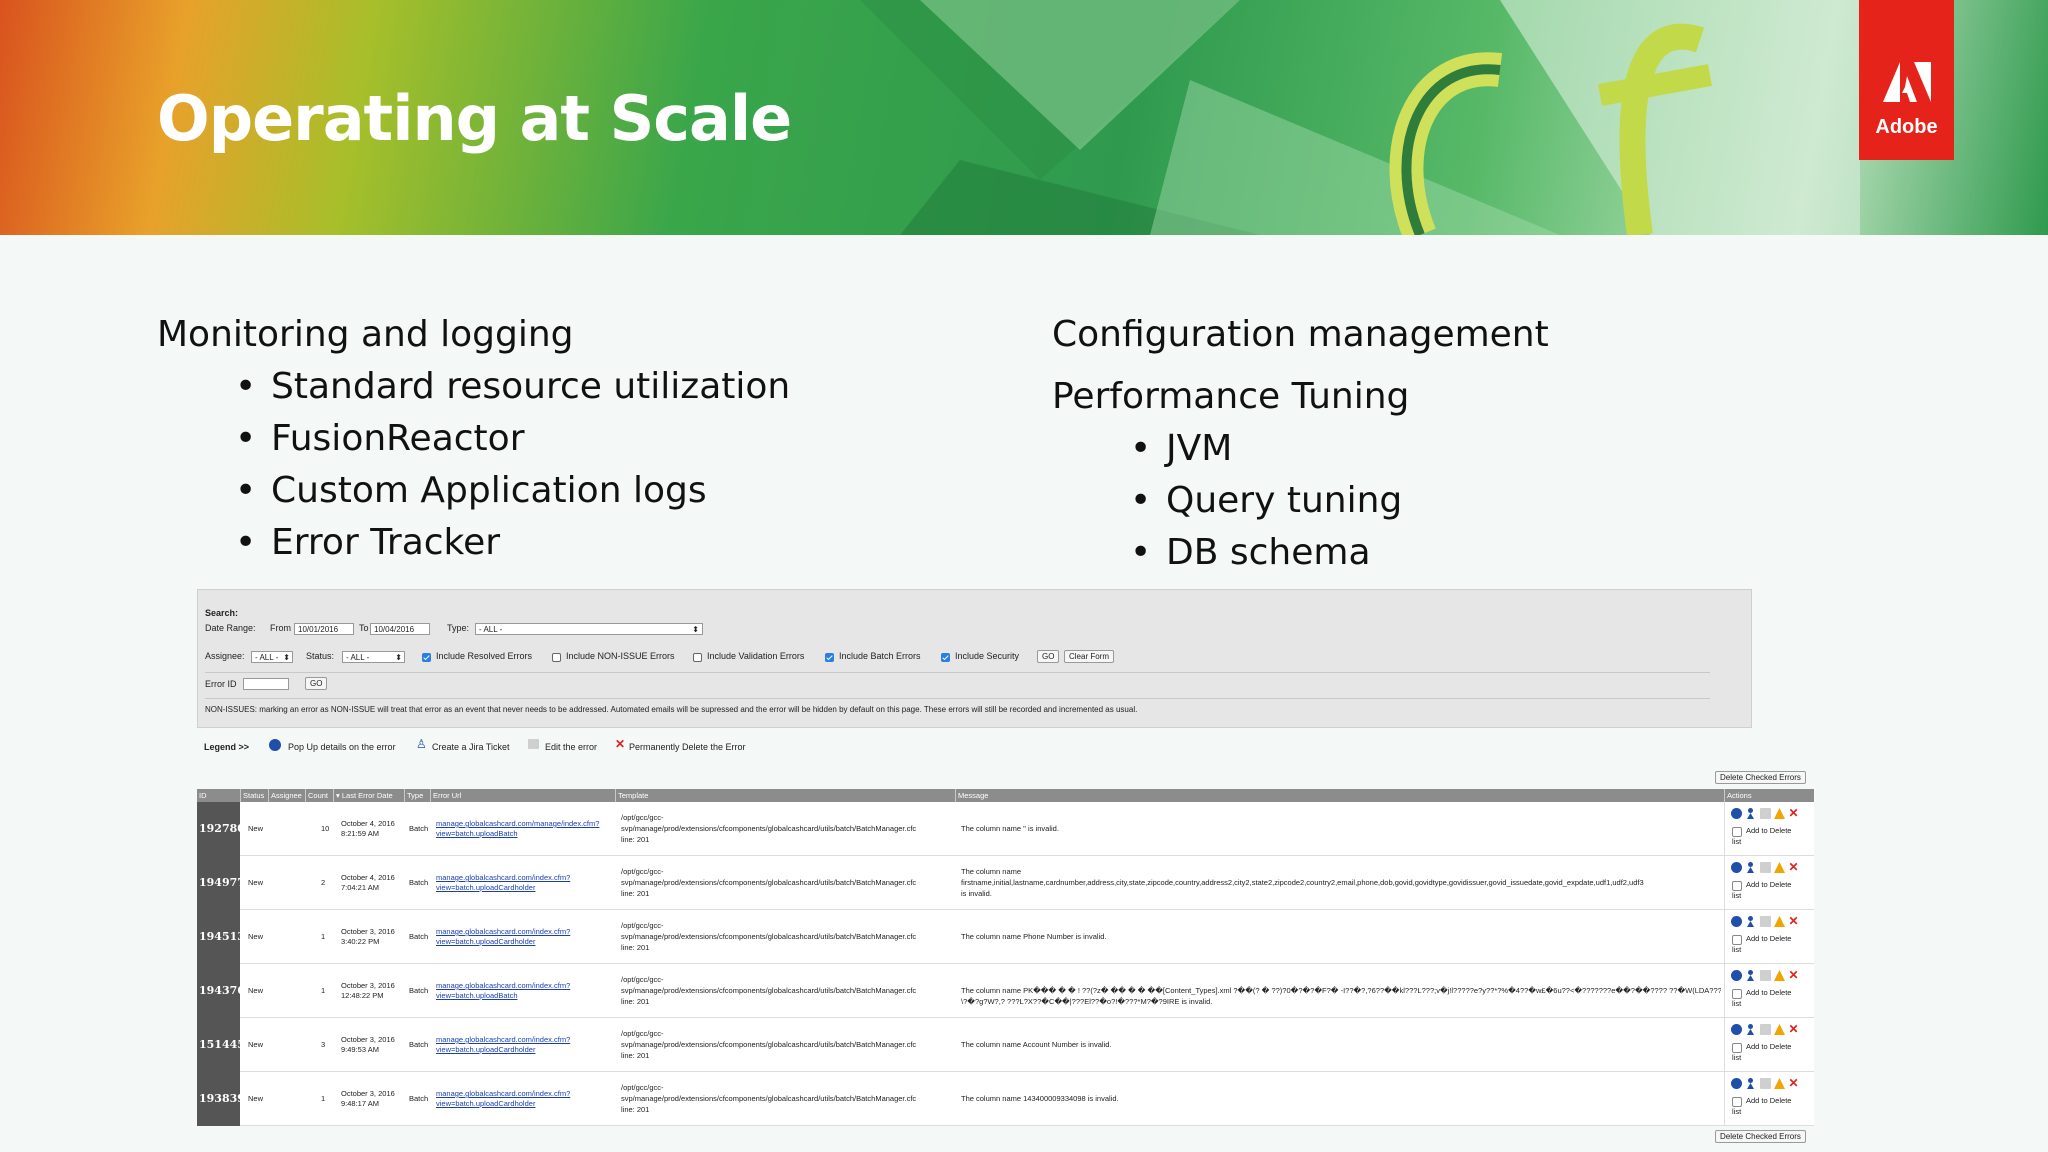 The image size is (2048, 1152). Describe the element at coordinates (218, 795) in the screenshot. I see `col-id: ID` at that location.